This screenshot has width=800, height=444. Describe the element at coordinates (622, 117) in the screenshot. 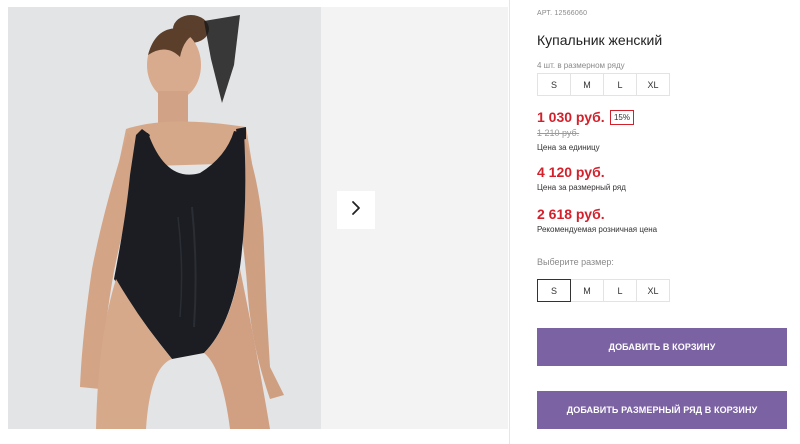

I see `discount-badge: 15%` at that location.